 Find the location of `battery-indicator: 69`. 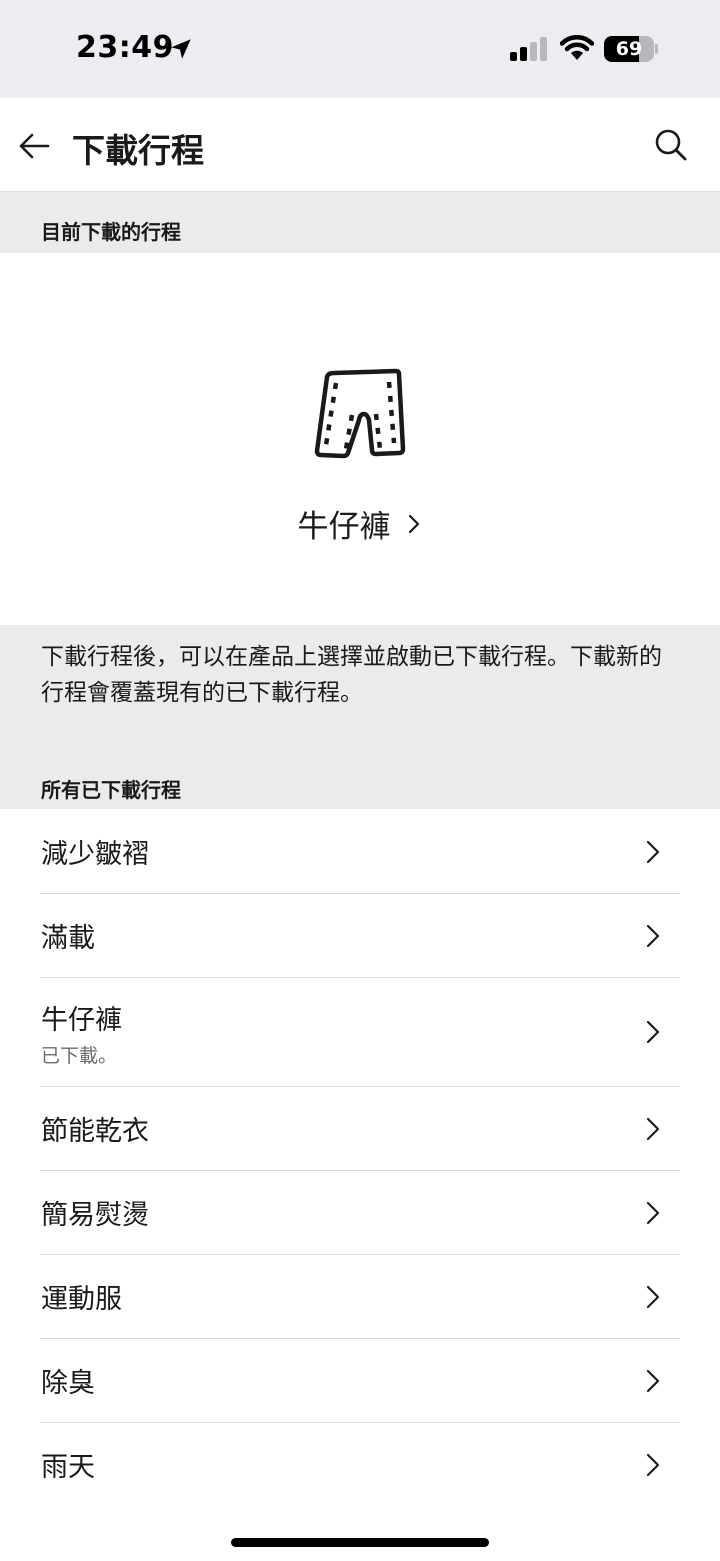

battery-indicator: 69 is located at coordinates (631, 49).